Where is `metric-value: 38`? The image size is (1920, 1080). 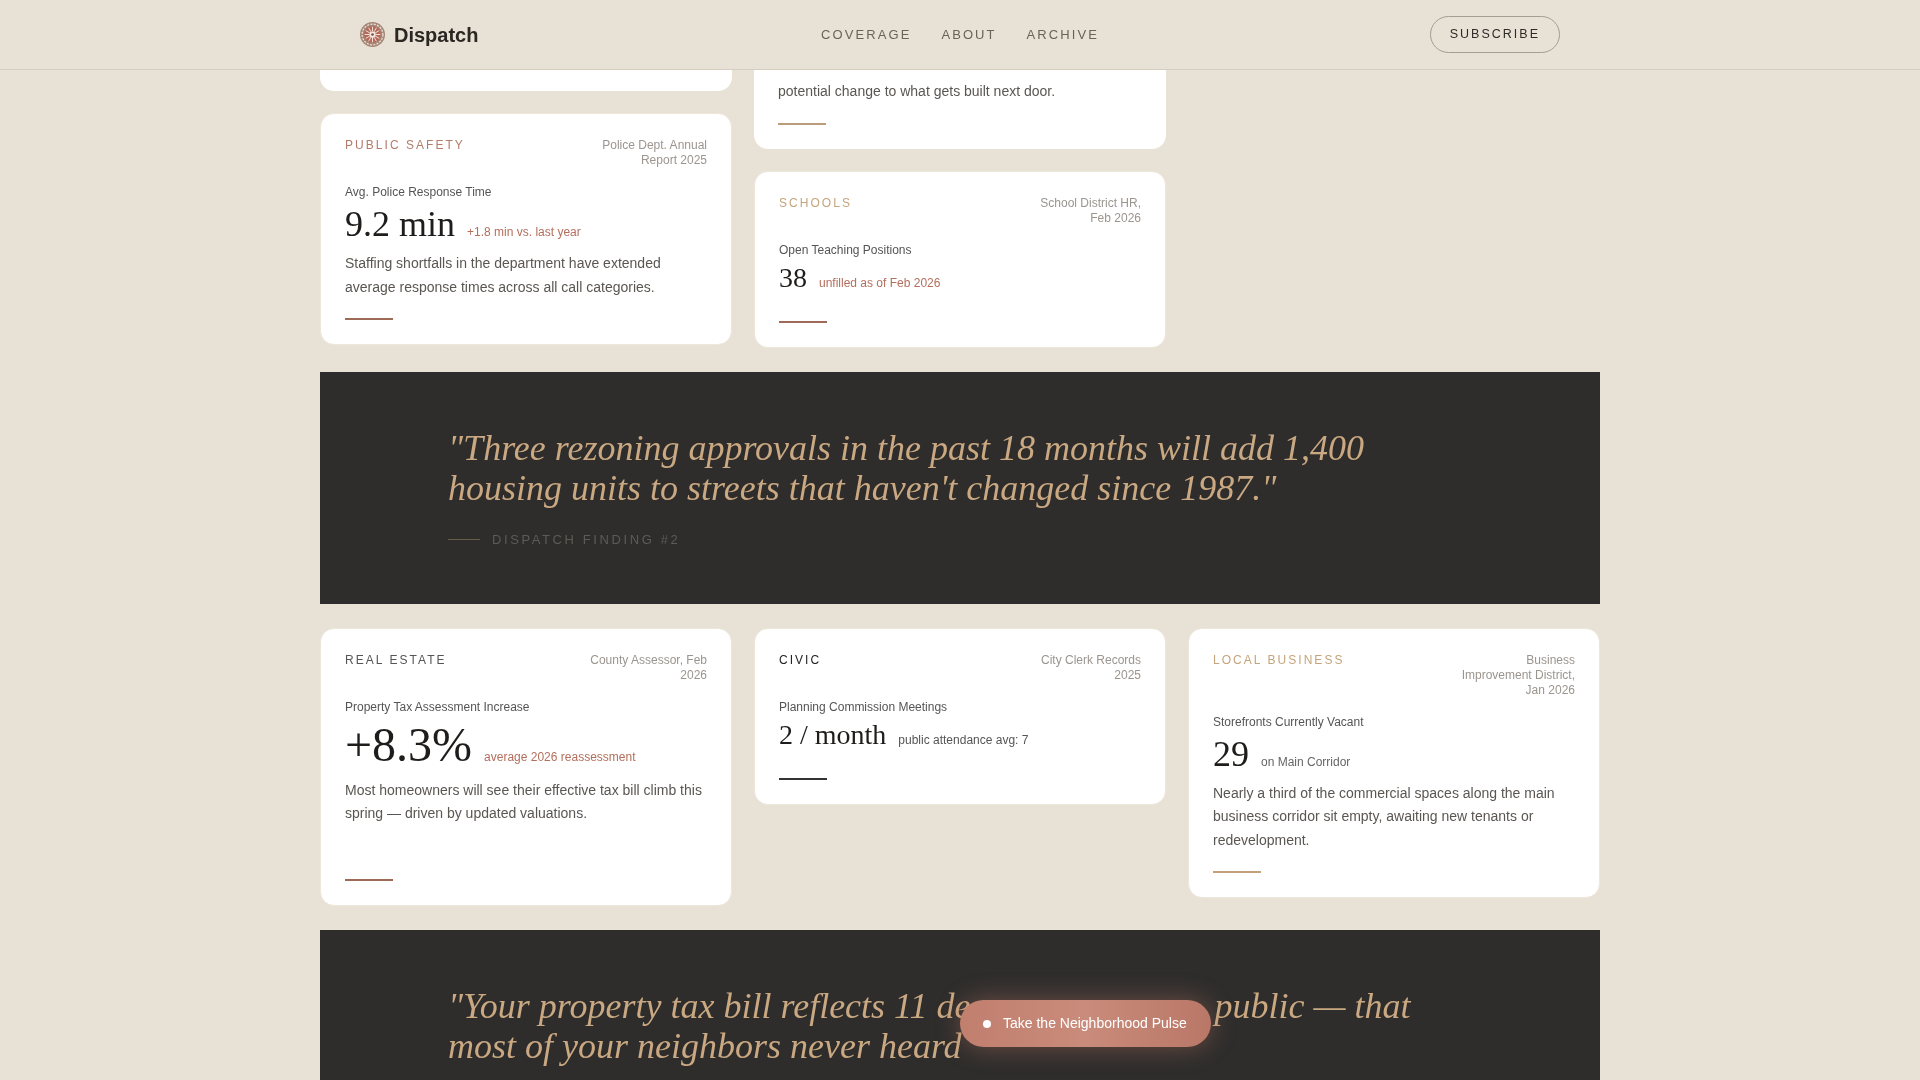
metric-value: 38 is located at coordinates (793, 277).